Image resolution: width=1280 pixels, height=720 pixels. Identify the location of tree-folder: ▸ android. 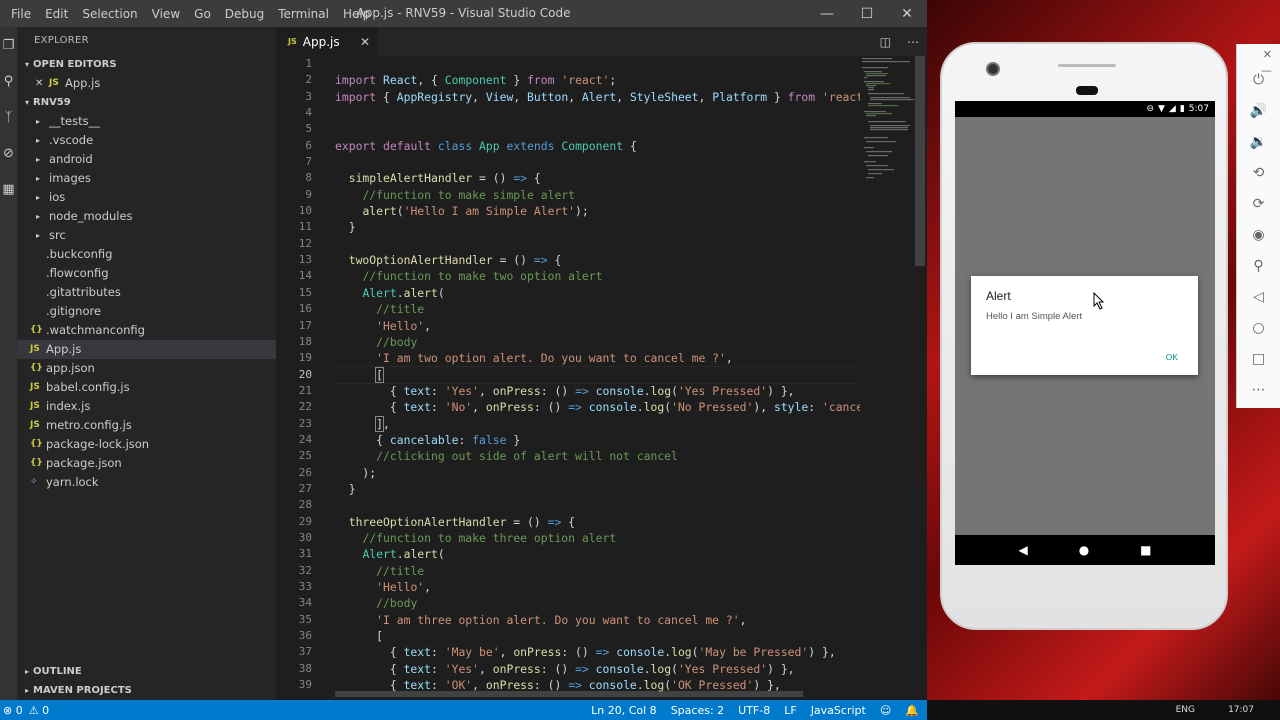
(146, 159).